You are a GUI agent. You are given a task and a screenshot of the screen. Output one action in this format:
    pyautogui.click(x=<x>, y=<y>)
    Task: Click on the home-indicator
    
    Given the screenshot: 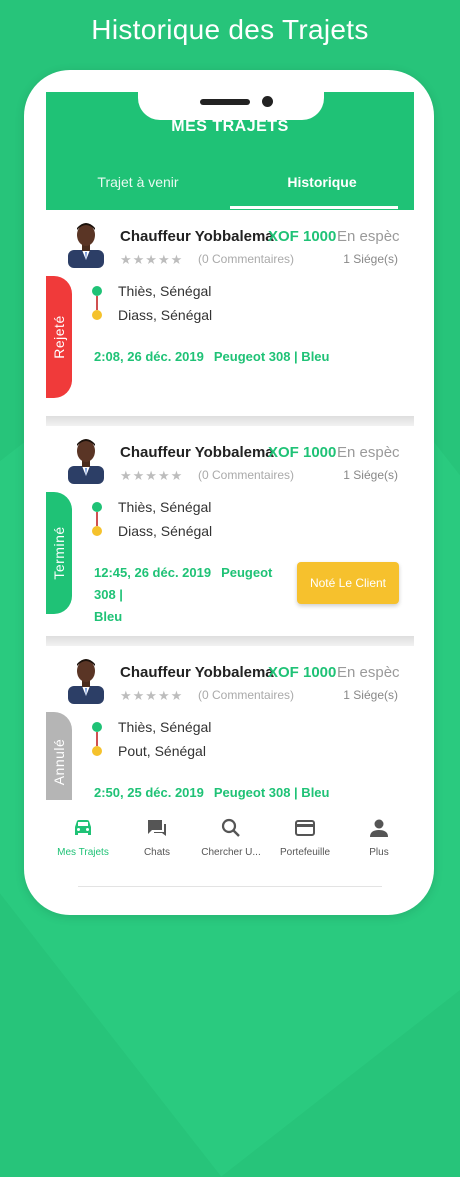 What is the action you would take?
    pyautogui.click(x=230, y=886)
    